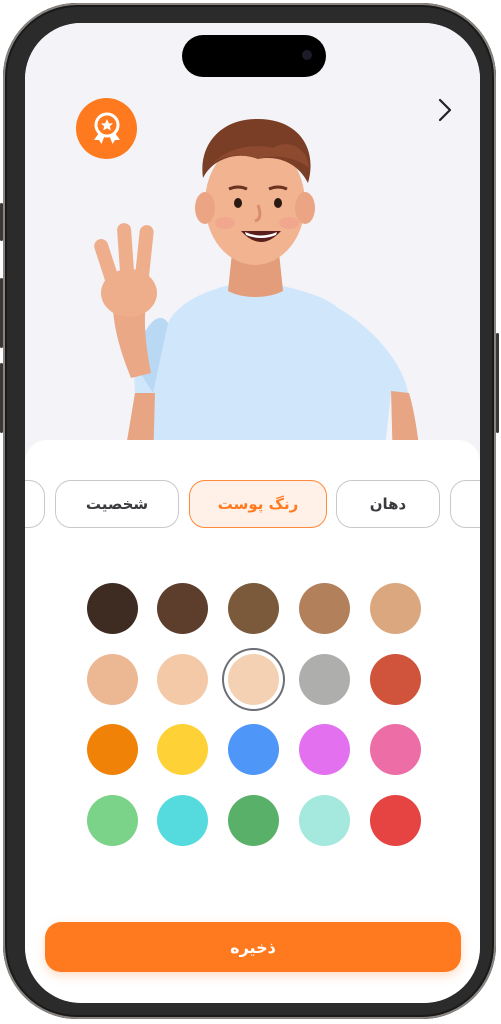  I want to click on chevron-right-icon, so click(445, 110).